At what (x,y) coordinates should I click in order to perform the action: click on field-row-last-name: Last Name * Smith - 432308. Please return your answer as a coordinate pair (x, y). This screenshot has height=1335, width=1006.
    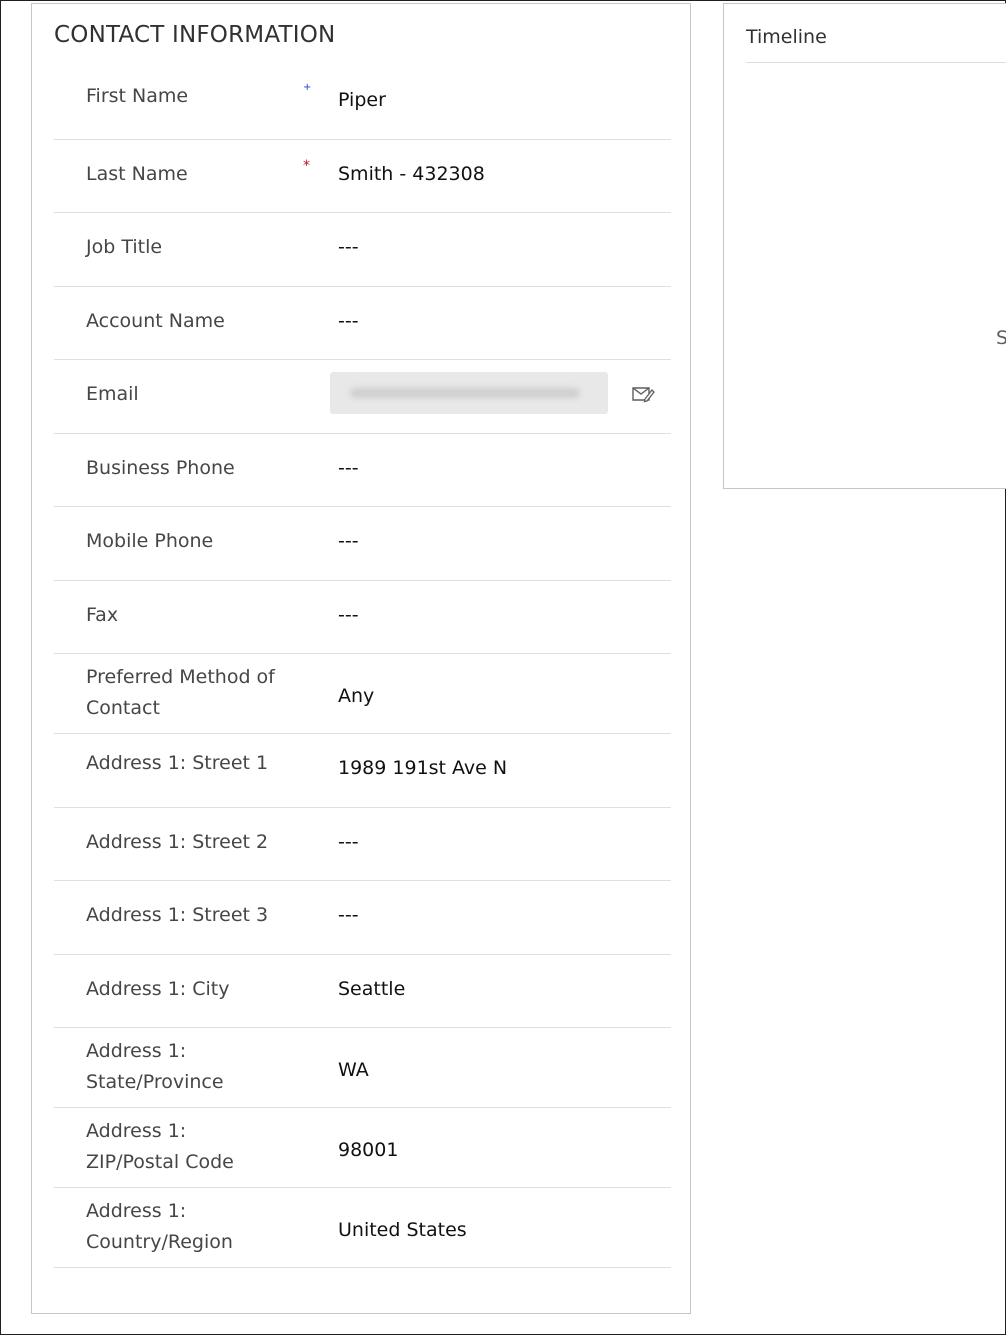
    Looking at the image, I should click on (362, 176).